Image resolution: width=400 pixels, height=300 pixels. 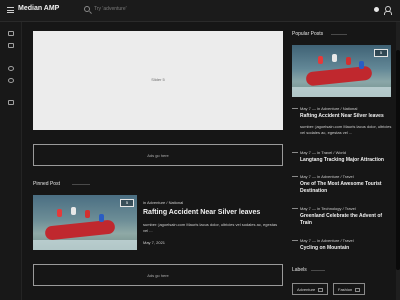 I want to click on ad-slot-bottom: Ads go here, so click(x=158, y=275).